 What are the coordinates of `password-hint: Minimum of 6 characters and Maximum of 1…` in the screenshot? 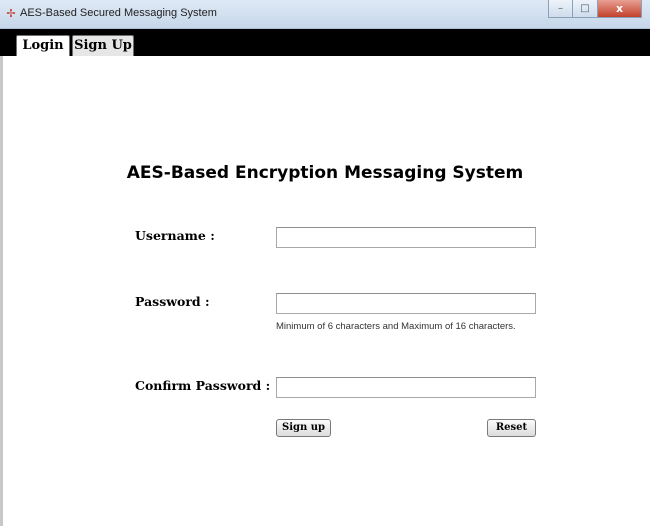 It's located at (396, 326).